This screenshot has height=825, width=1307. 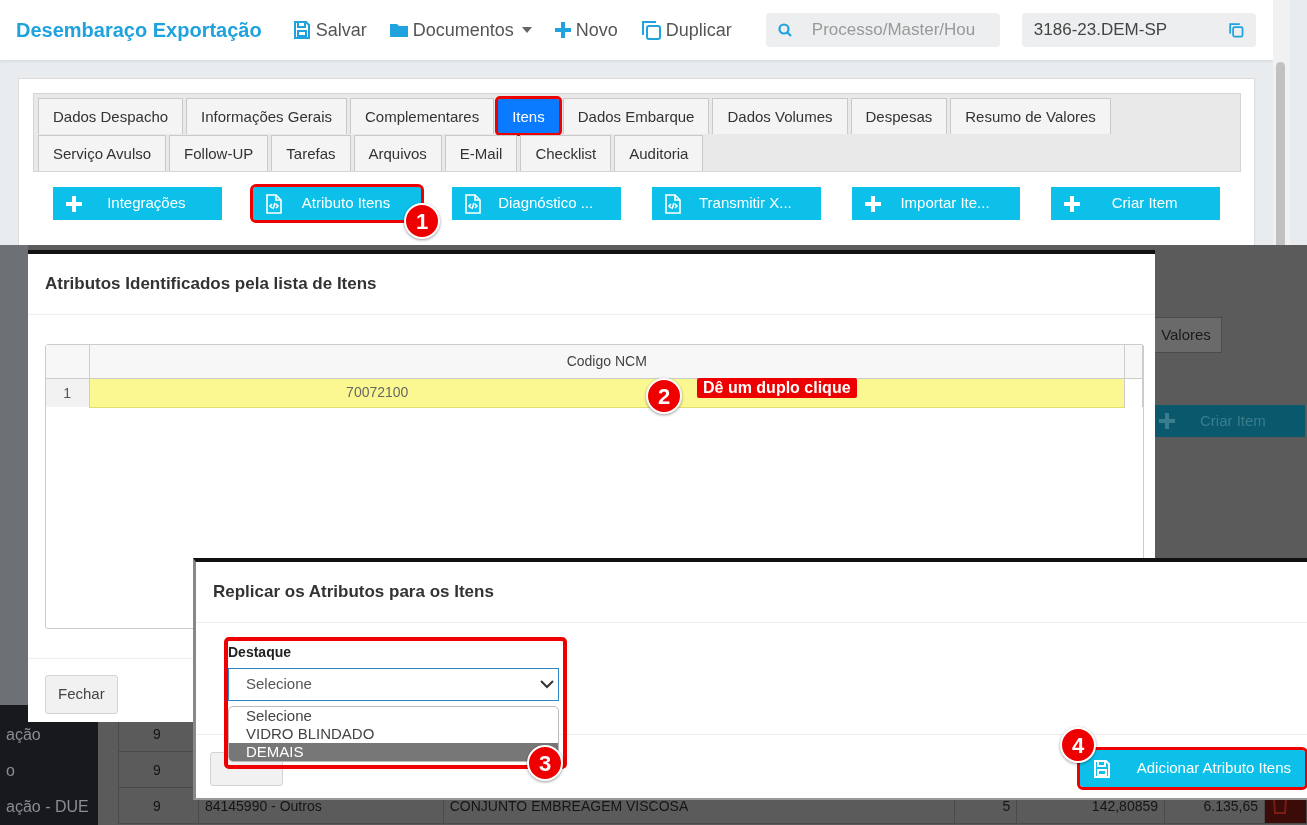 I want to click on close-button: Fechar, so click(x=81, y=694).